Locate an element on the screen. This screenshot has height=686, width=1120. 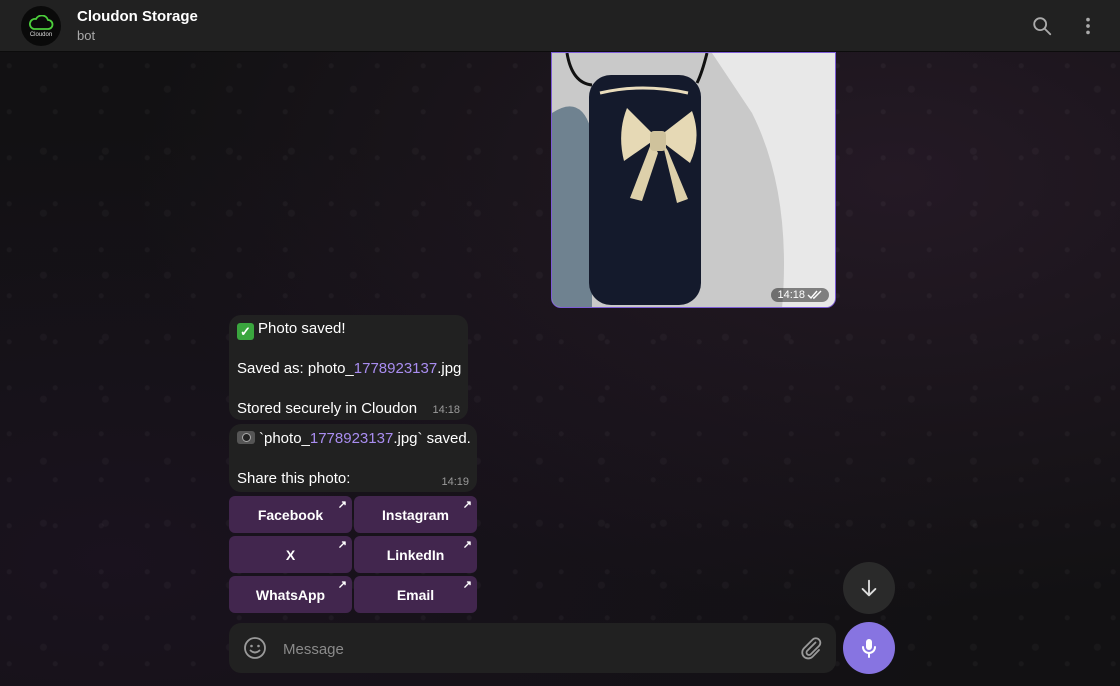
photo-image is located at coordinates (693, 180).